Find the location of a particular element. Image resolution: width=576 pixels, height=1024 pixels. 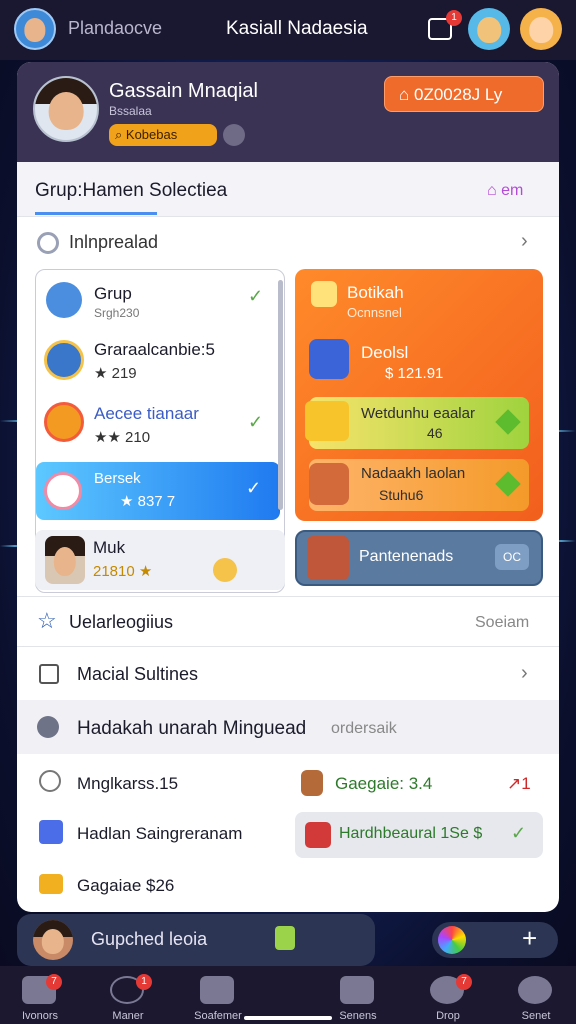

search-icon: ⌕ is located at coordinates (120, 134).